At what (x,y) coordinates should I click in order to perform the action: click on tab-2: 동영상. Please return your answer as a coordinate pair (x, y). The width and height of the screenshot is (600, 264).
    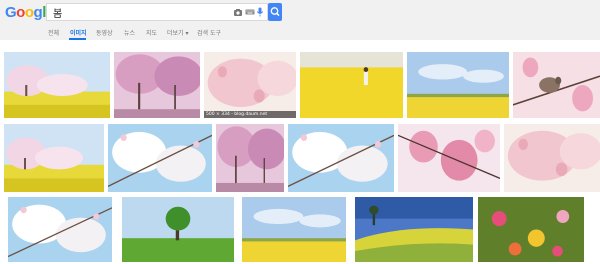
    Looking at the image, I should click on (104, 32).